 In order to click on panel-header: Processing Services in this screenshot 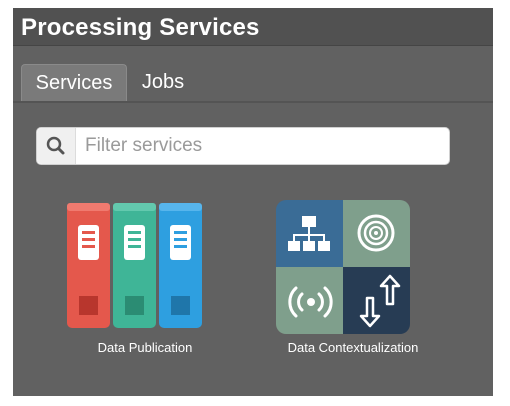, I will do `click(253, 27)`.